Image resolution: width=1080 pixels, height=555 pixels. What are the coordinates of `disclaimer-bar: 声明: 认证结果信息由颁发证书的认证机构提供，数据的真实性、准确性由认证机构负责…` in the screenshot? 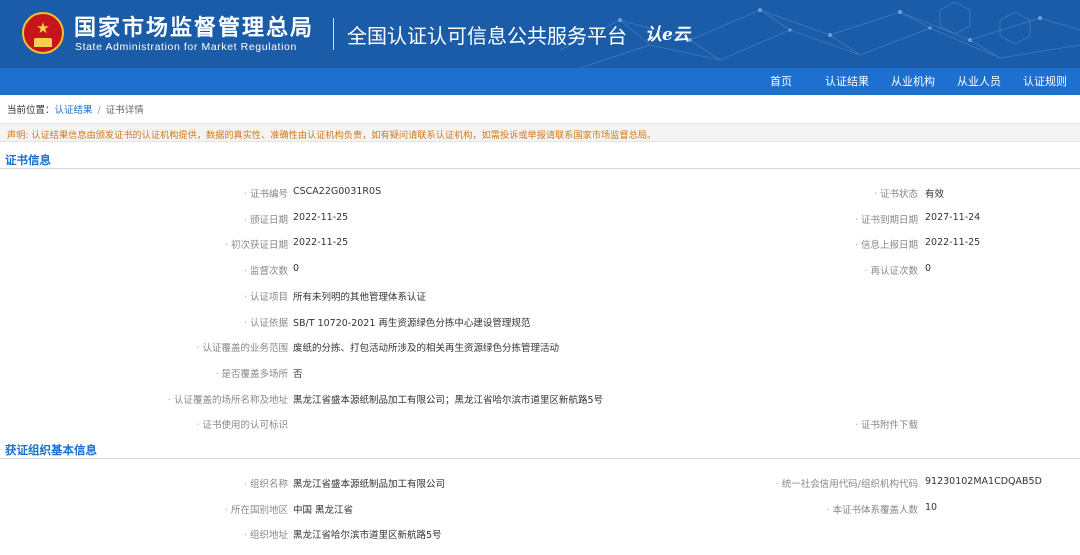 It's located at (540, 132).